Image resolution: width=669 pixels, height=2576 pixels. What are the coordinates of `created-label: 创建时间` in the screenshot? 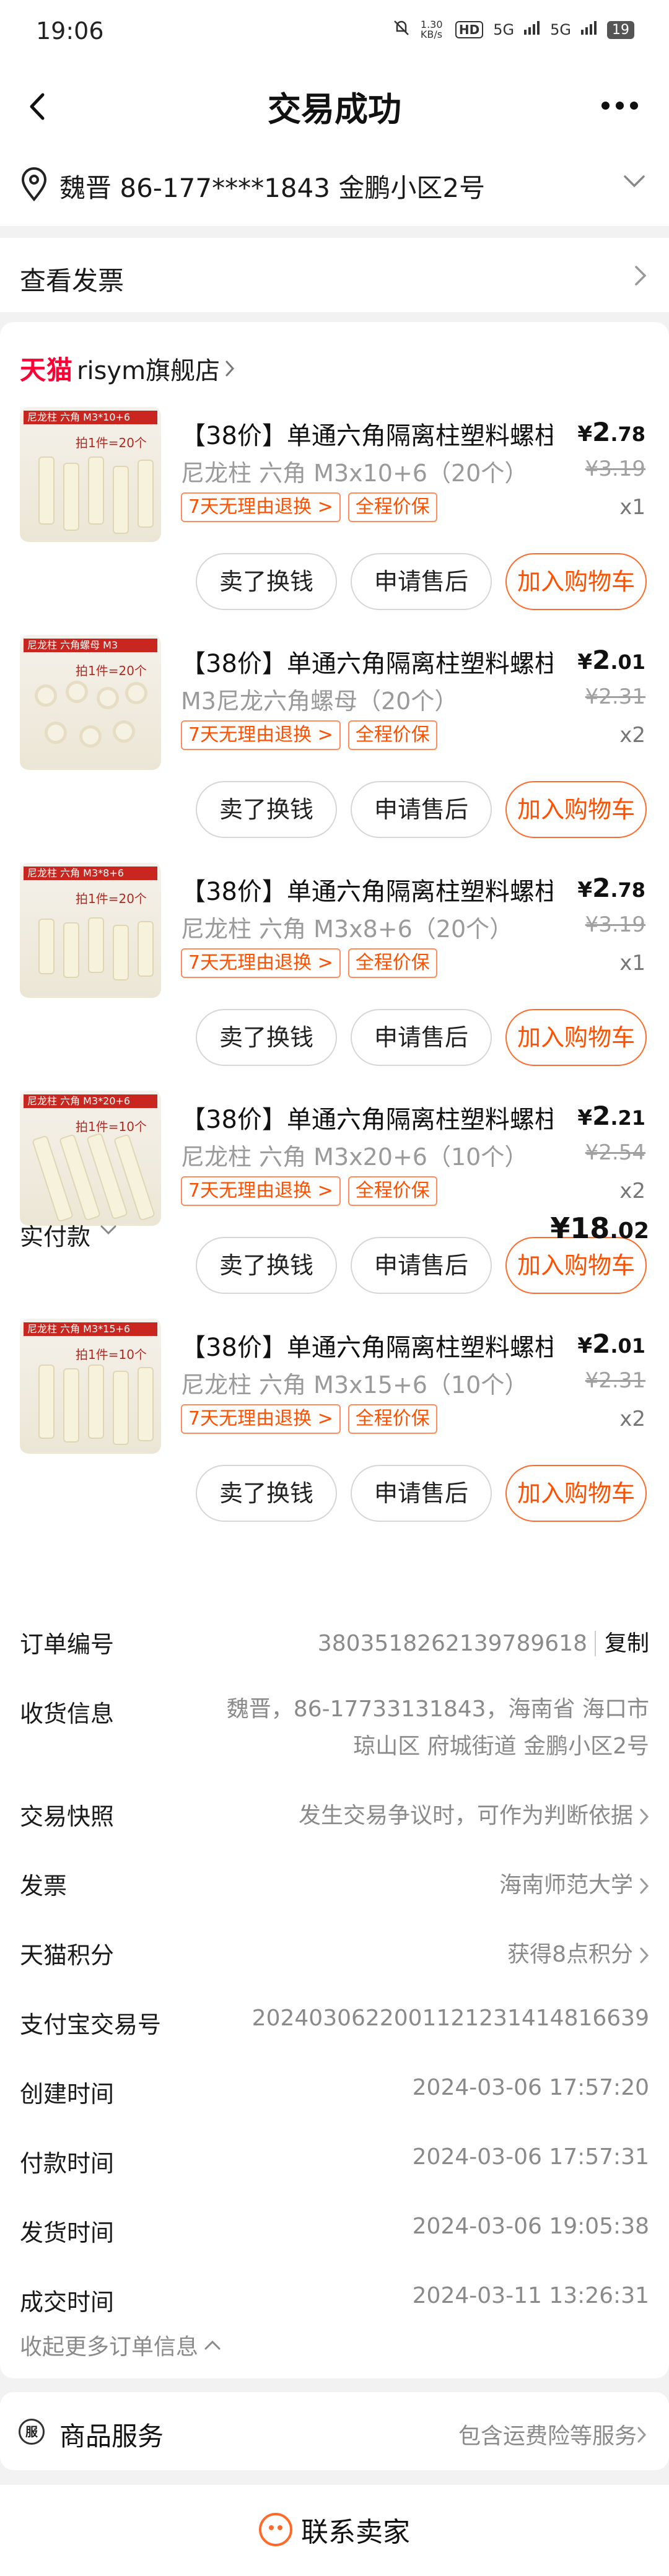 It's located at (67, 2094).